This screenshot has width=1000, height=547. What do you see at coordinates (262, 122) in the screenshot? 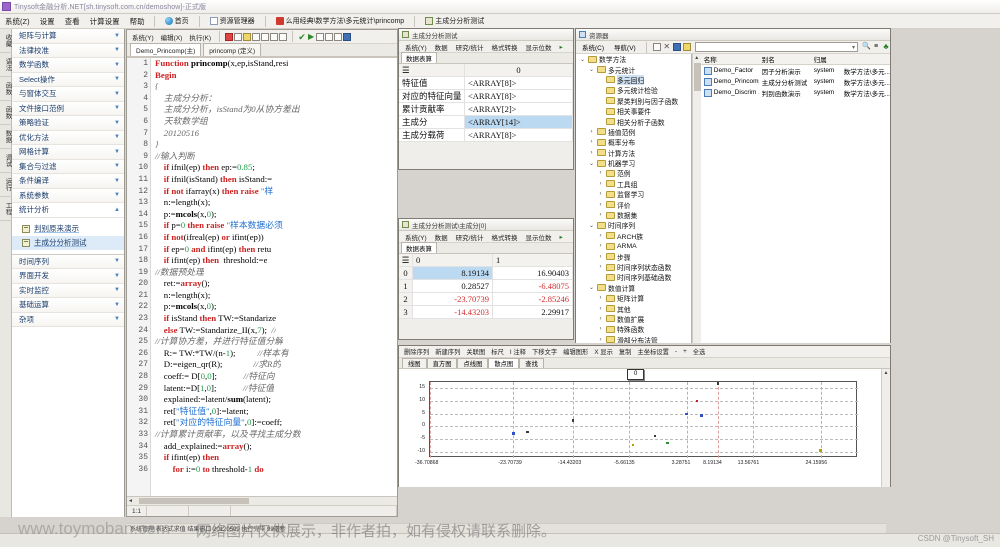
I see `code-line: 6 天软数学组` at bounding box center [262, 122].